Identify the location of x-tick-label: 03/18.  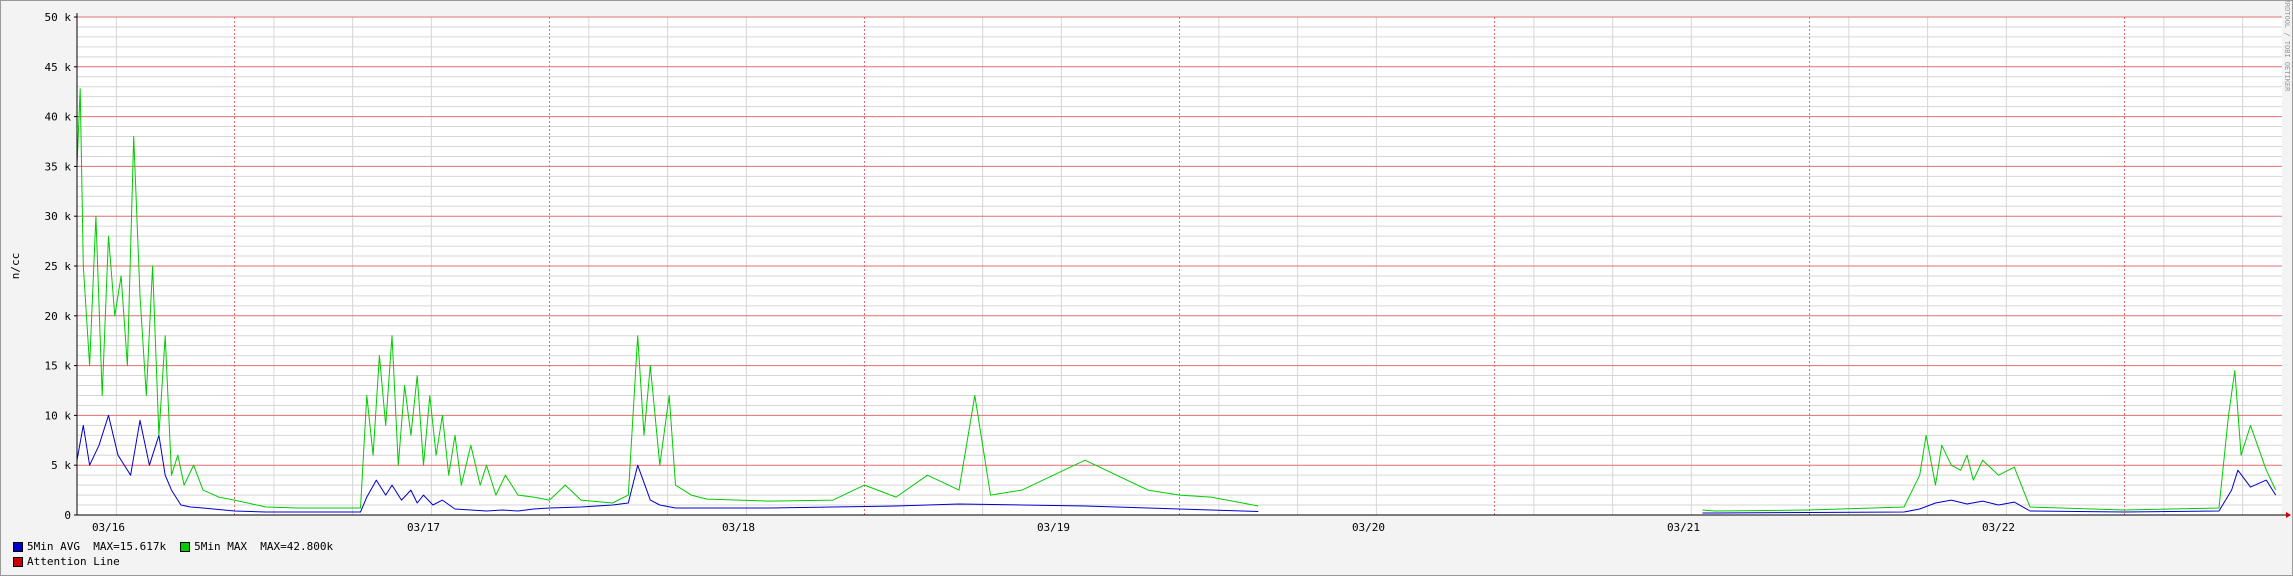
(738, 527).